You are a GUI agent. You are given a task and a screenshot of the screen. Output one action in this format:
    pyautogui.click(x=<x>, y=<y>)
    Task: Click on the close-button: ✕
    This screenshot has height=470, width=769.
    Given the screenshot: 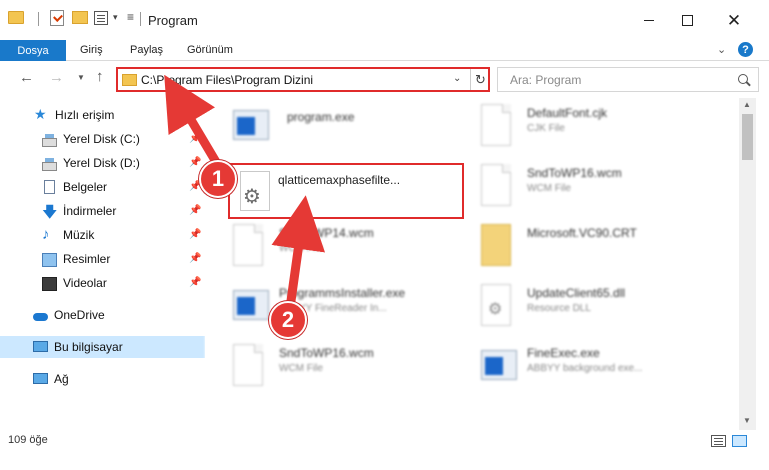 What is the action you would take?
    pyautogui.click(x=734, y=20)
    